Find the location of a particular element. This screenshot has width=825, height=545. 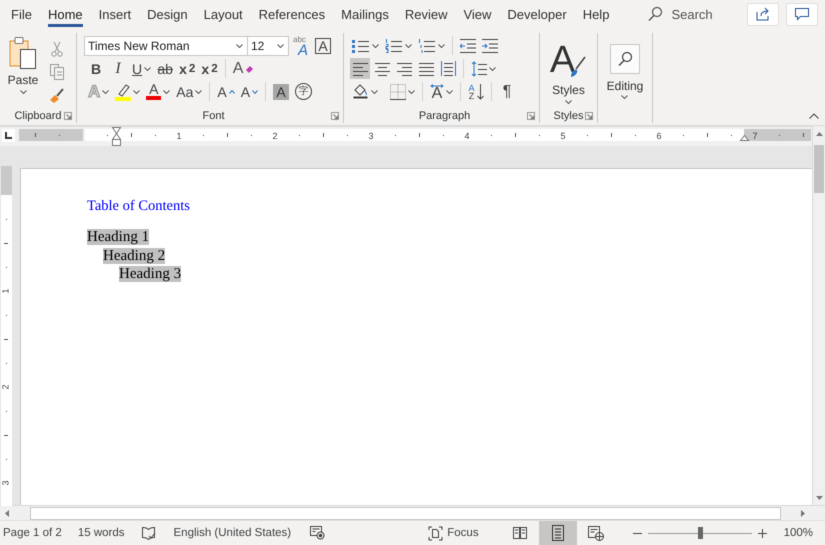

styles-letter: A is located at coordinates (561, 59).